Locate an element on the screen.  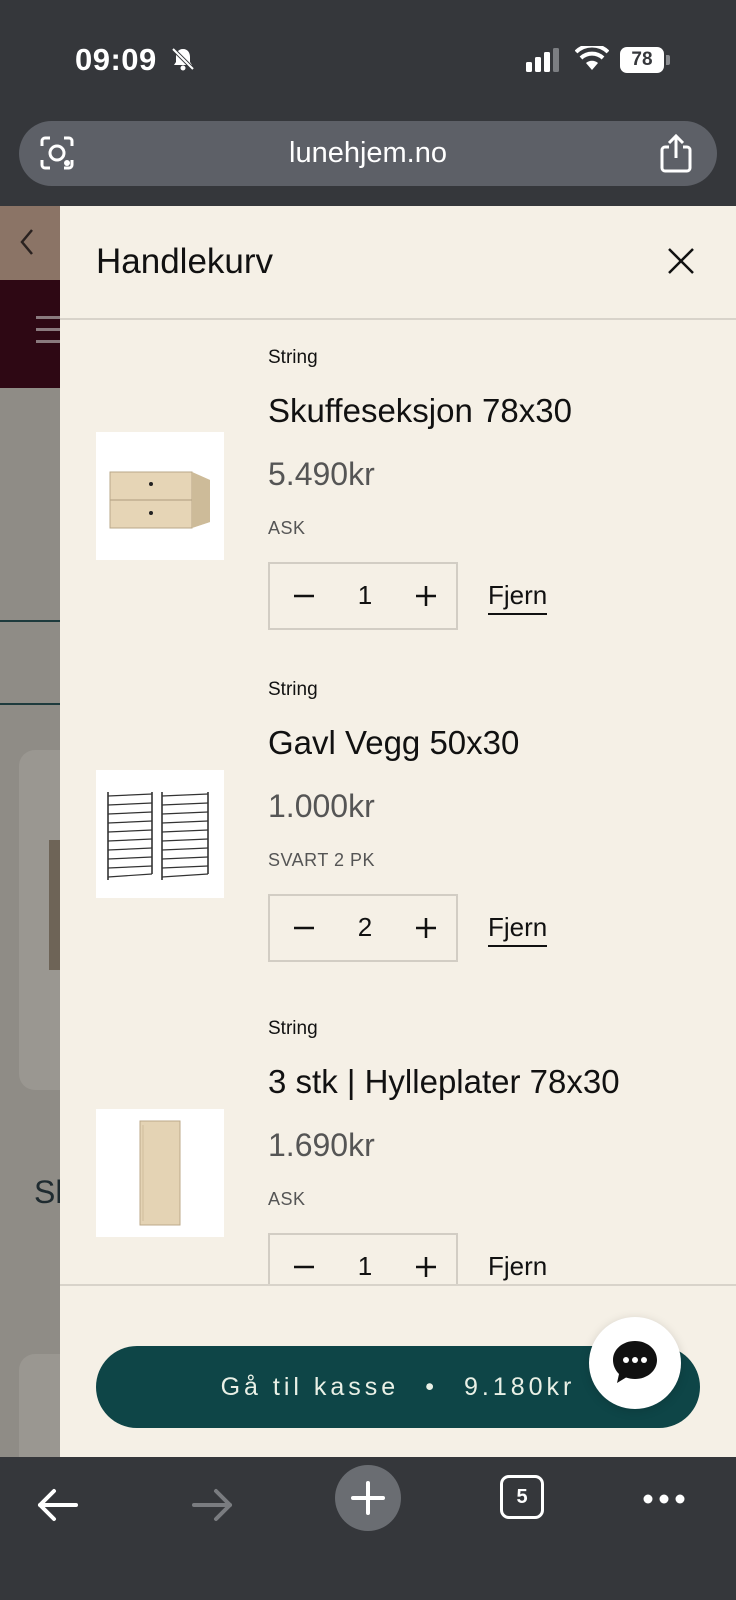
drawer-header: Handlekurv is located at coordinates (398, 263).